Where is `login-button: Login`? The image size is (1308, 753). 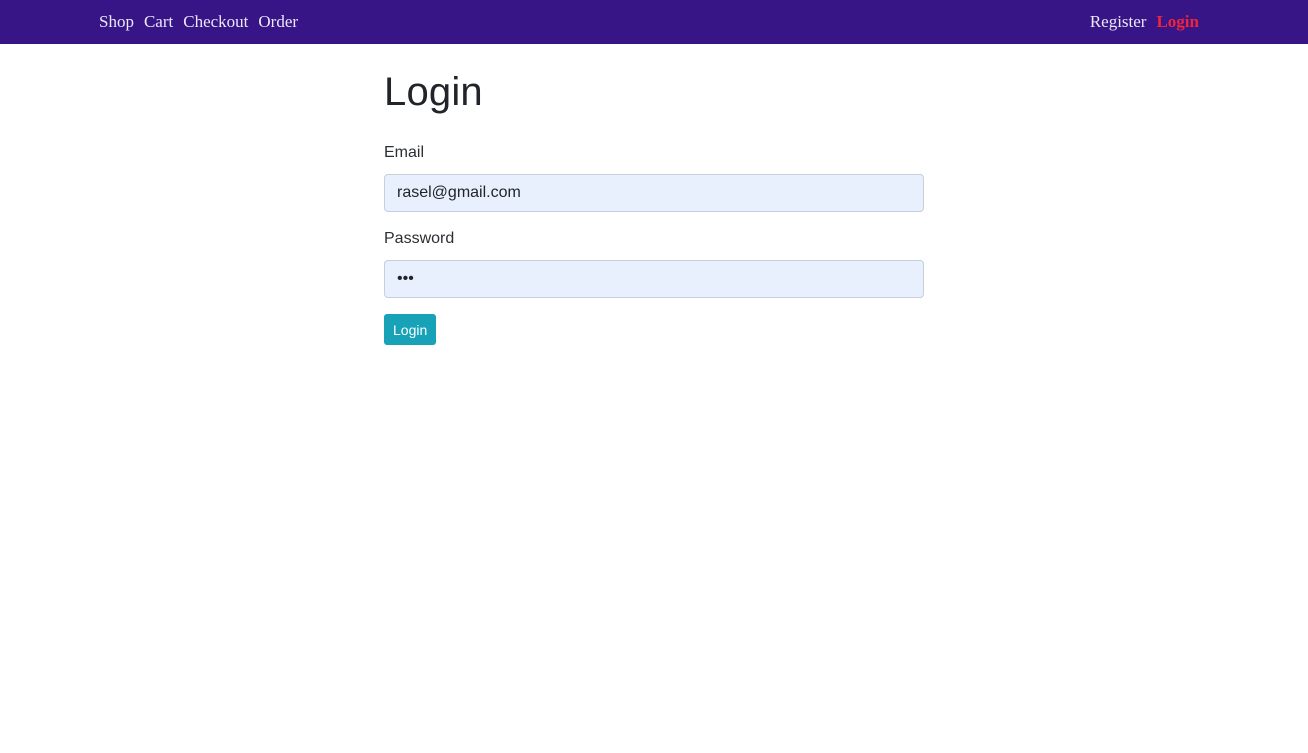 login-button: Login is located at coordinates (410, 329).